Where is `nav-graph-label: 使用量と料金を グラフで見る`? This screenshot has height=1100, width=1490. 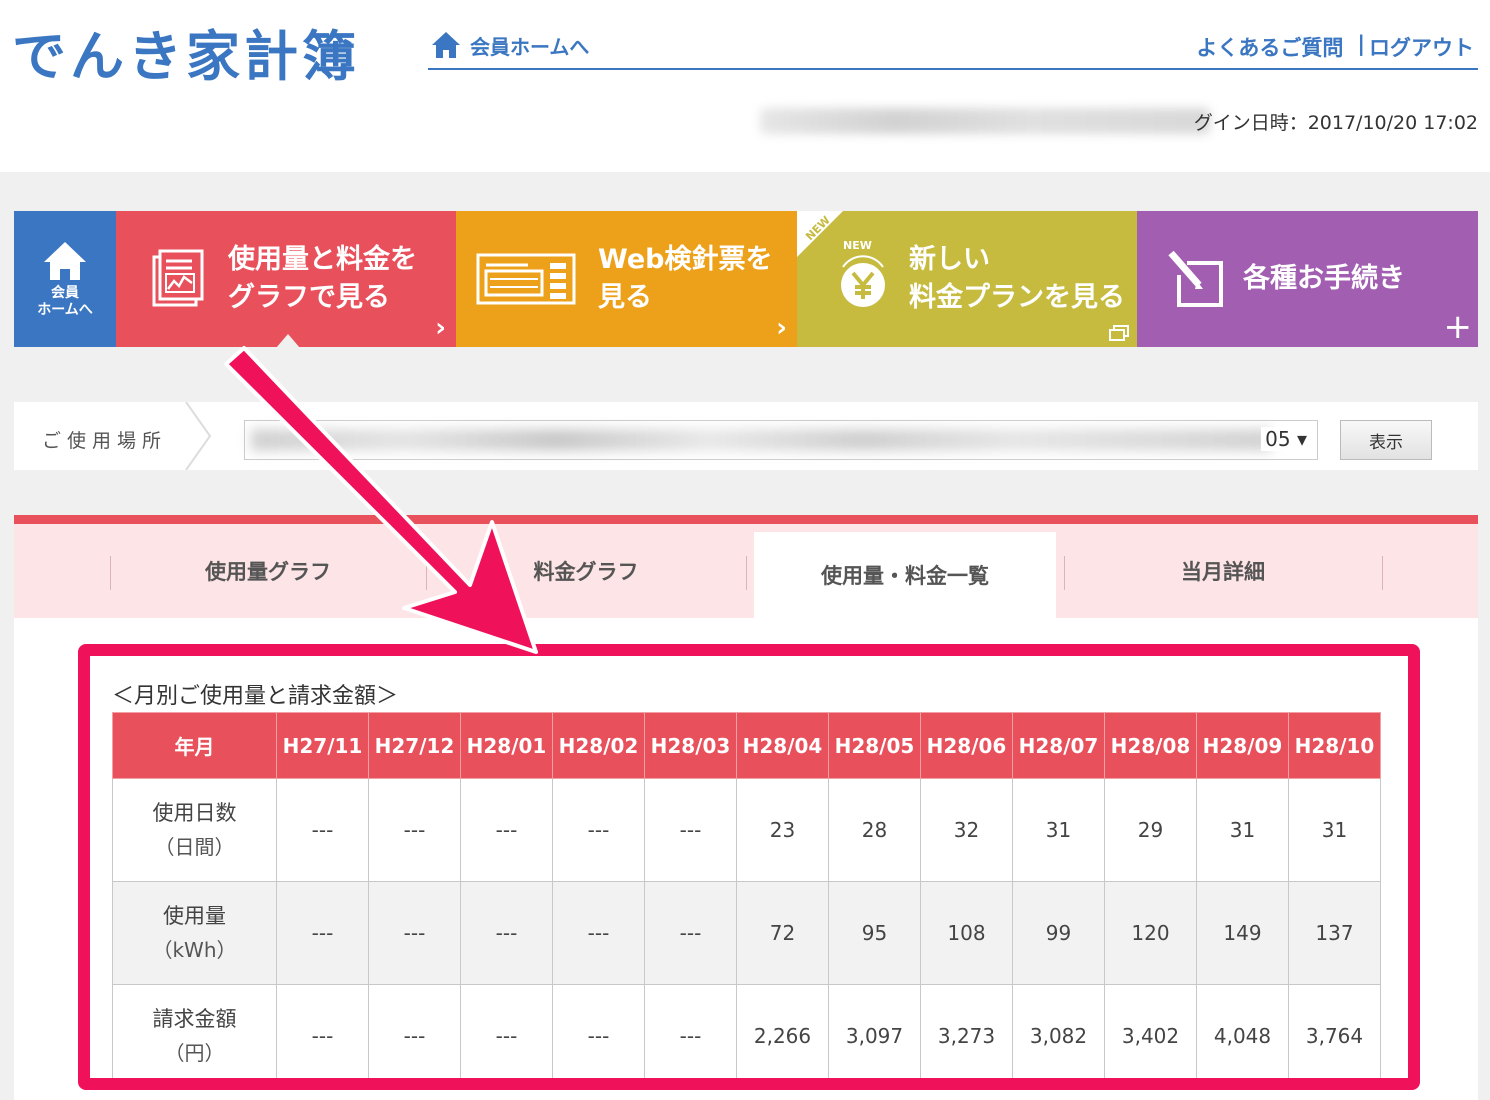 nav-graph-label: 使用量と料金を グラフで見る is located at coordinates (322, 278).